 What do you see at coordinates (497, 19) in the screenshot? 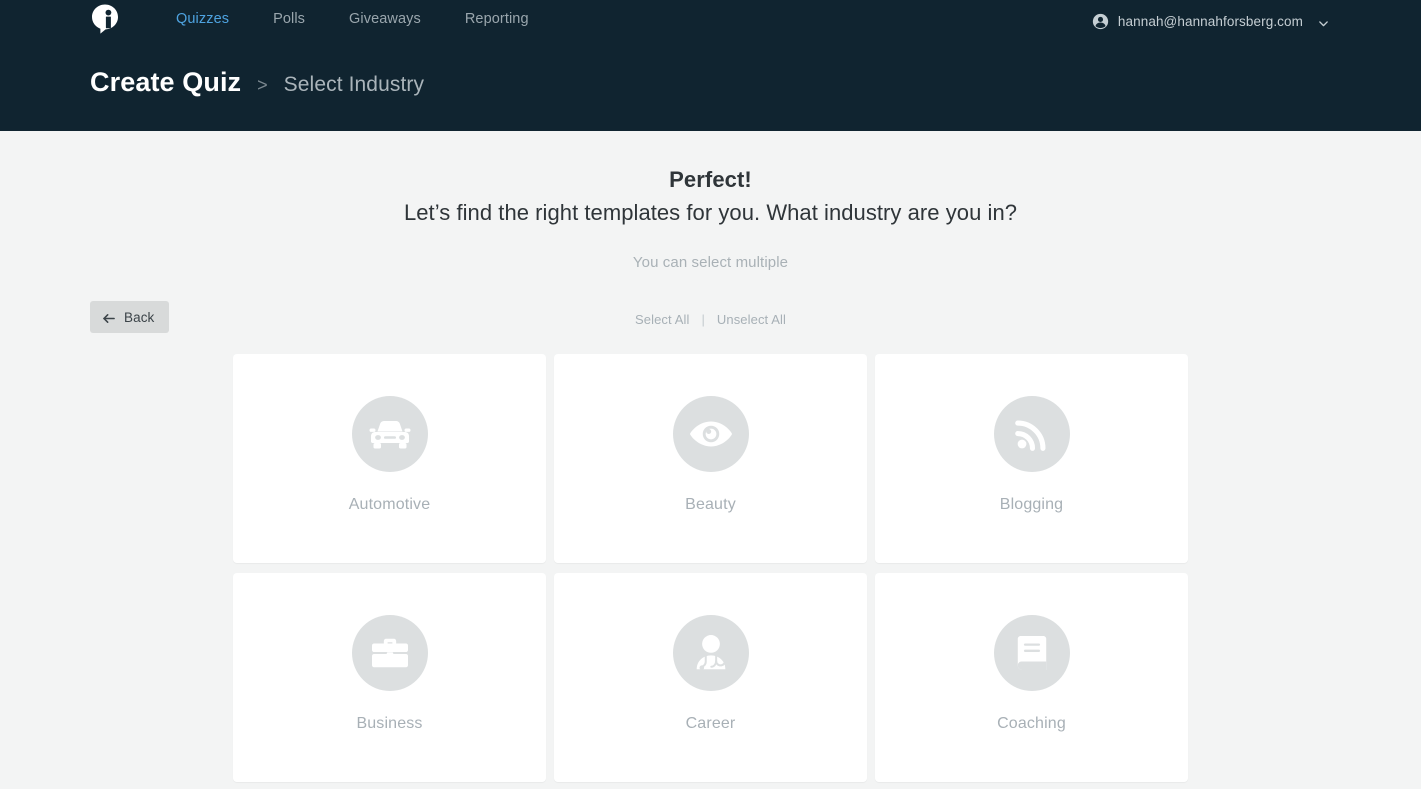
I see `nav-item-reporting: Reporting` at bounding box center [497, 19].